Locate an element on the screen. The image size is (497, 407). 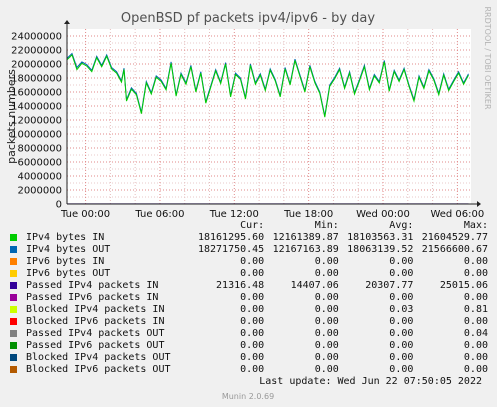
legend-header-max: Max: is located at coordinates (475, 225).